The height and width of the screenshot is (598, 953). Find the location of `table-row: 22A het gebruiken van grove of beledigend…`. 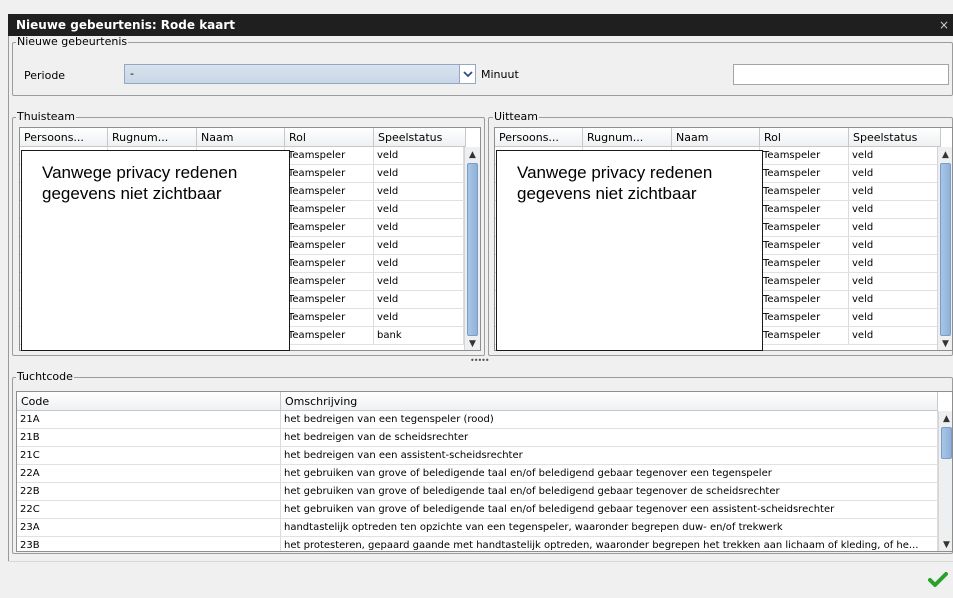

table-row: 22A het gebruiken van grove of beledigend… is located at coordinates (477, 474).